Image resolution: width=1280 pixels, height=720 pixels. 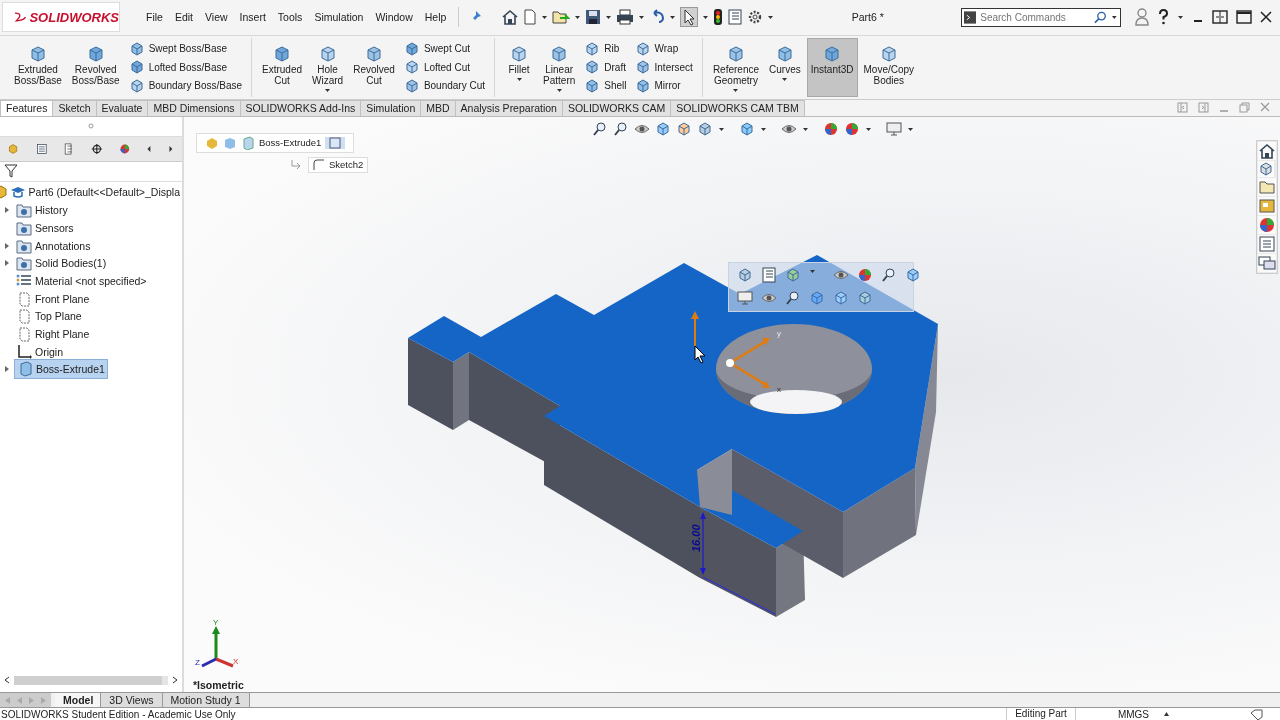 What do you see at coordinates (39, 351) in the screenshot?
I see `tree-item: Origin` at bounding box center [39, 351].